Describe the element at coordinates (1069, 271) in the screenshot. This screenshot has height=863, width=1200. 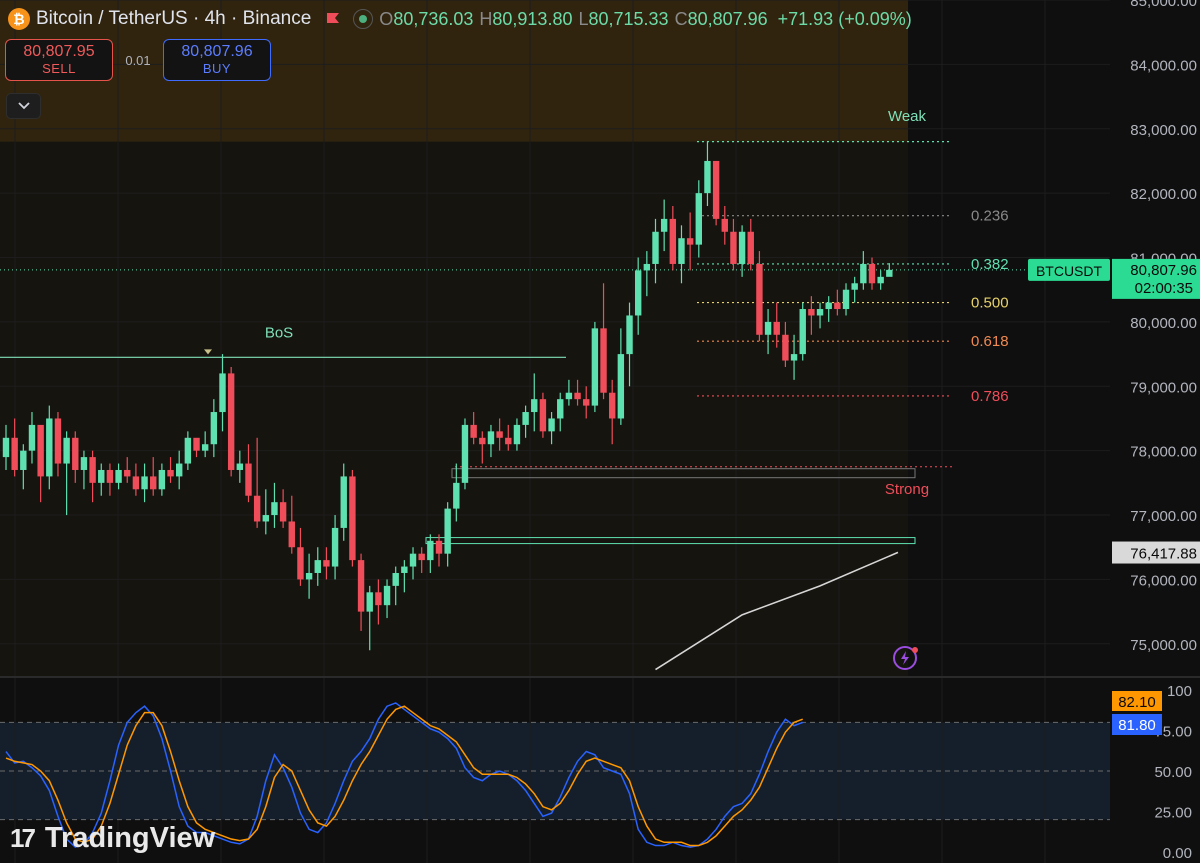
I see `ticker-tag-label: BTCUSDT` at that location.